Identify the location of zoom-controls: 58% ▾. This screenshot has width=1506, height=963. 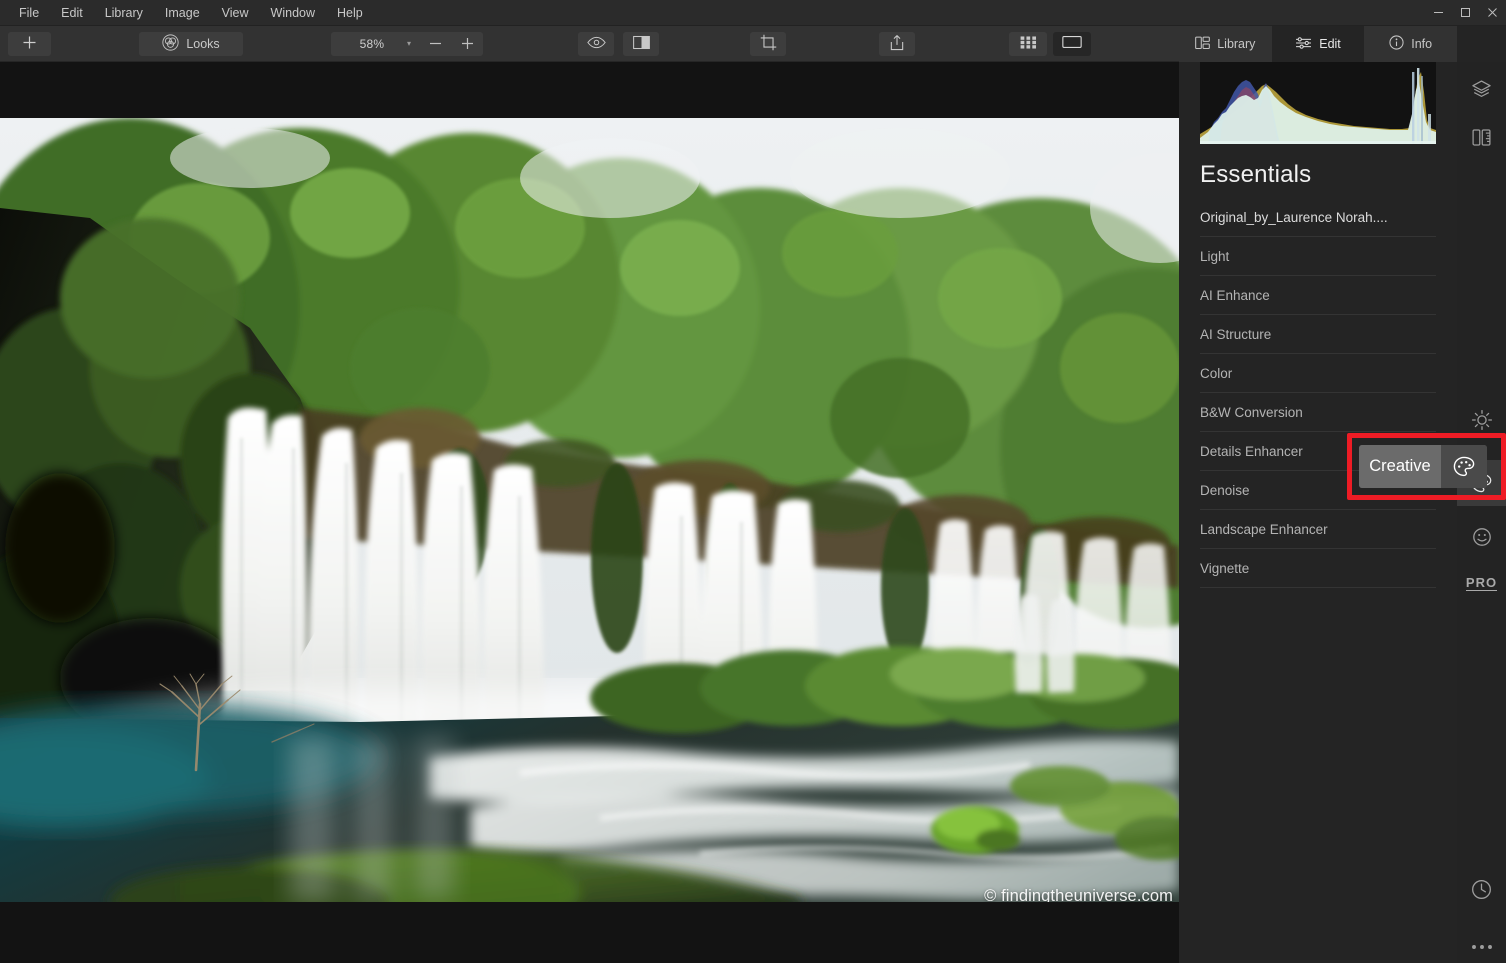
(407, 43).